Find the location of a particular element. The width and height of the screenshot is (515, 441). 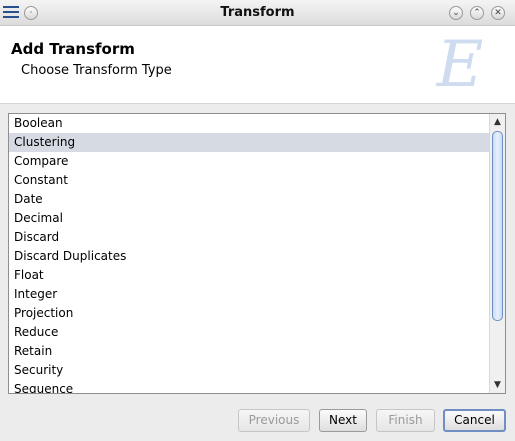

list-item: Discard is located at coordinates (249, 237).